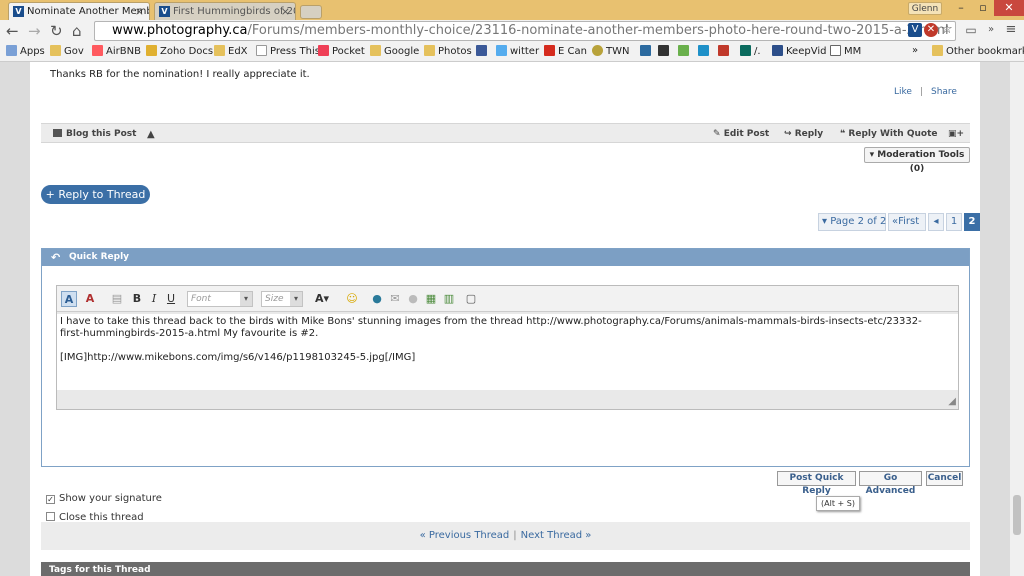 The width and height of the screenshot is (1024, 576). I want to click on maximize-icon: ▫, so click(983, 8).